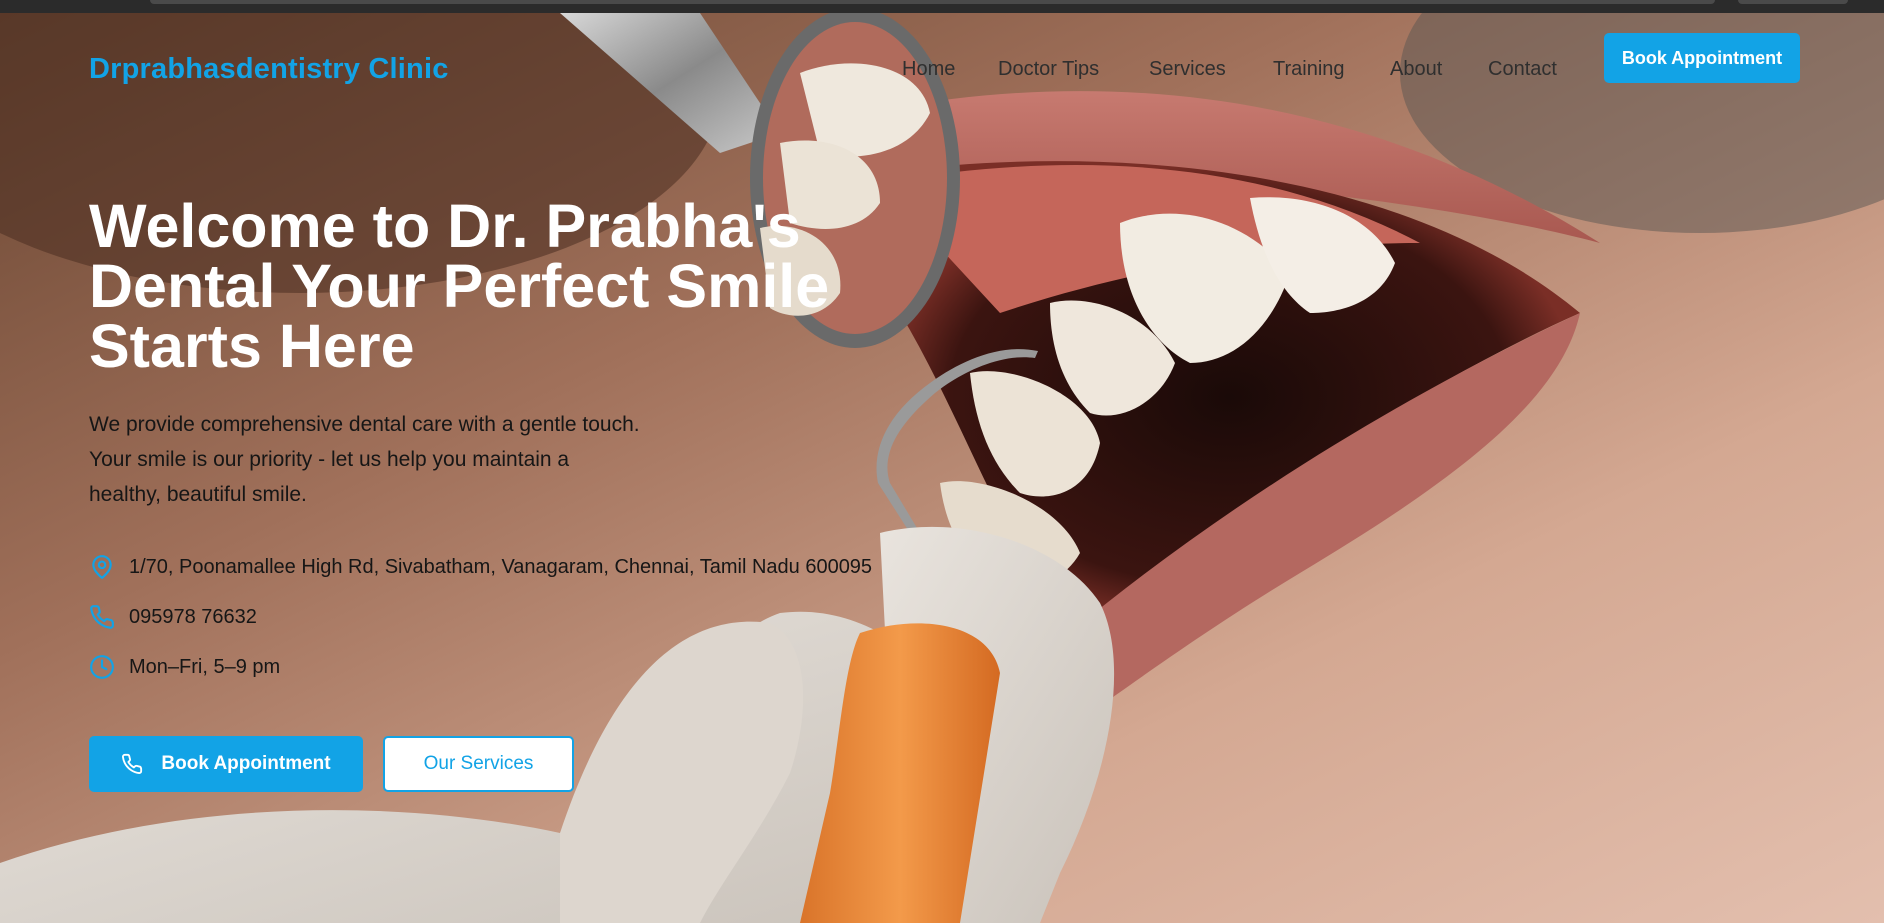 The height and width of the screenshot is (923, 1884). I want to click on hero-title-line: Starts Here, so click(252, 346).